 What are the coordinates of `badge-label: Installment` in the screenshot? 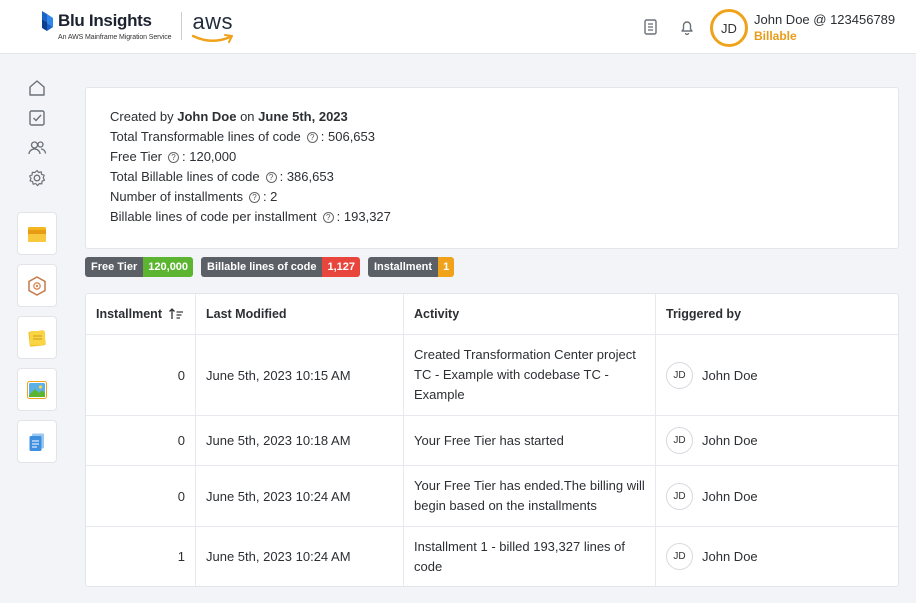 It's located at (403, 267).